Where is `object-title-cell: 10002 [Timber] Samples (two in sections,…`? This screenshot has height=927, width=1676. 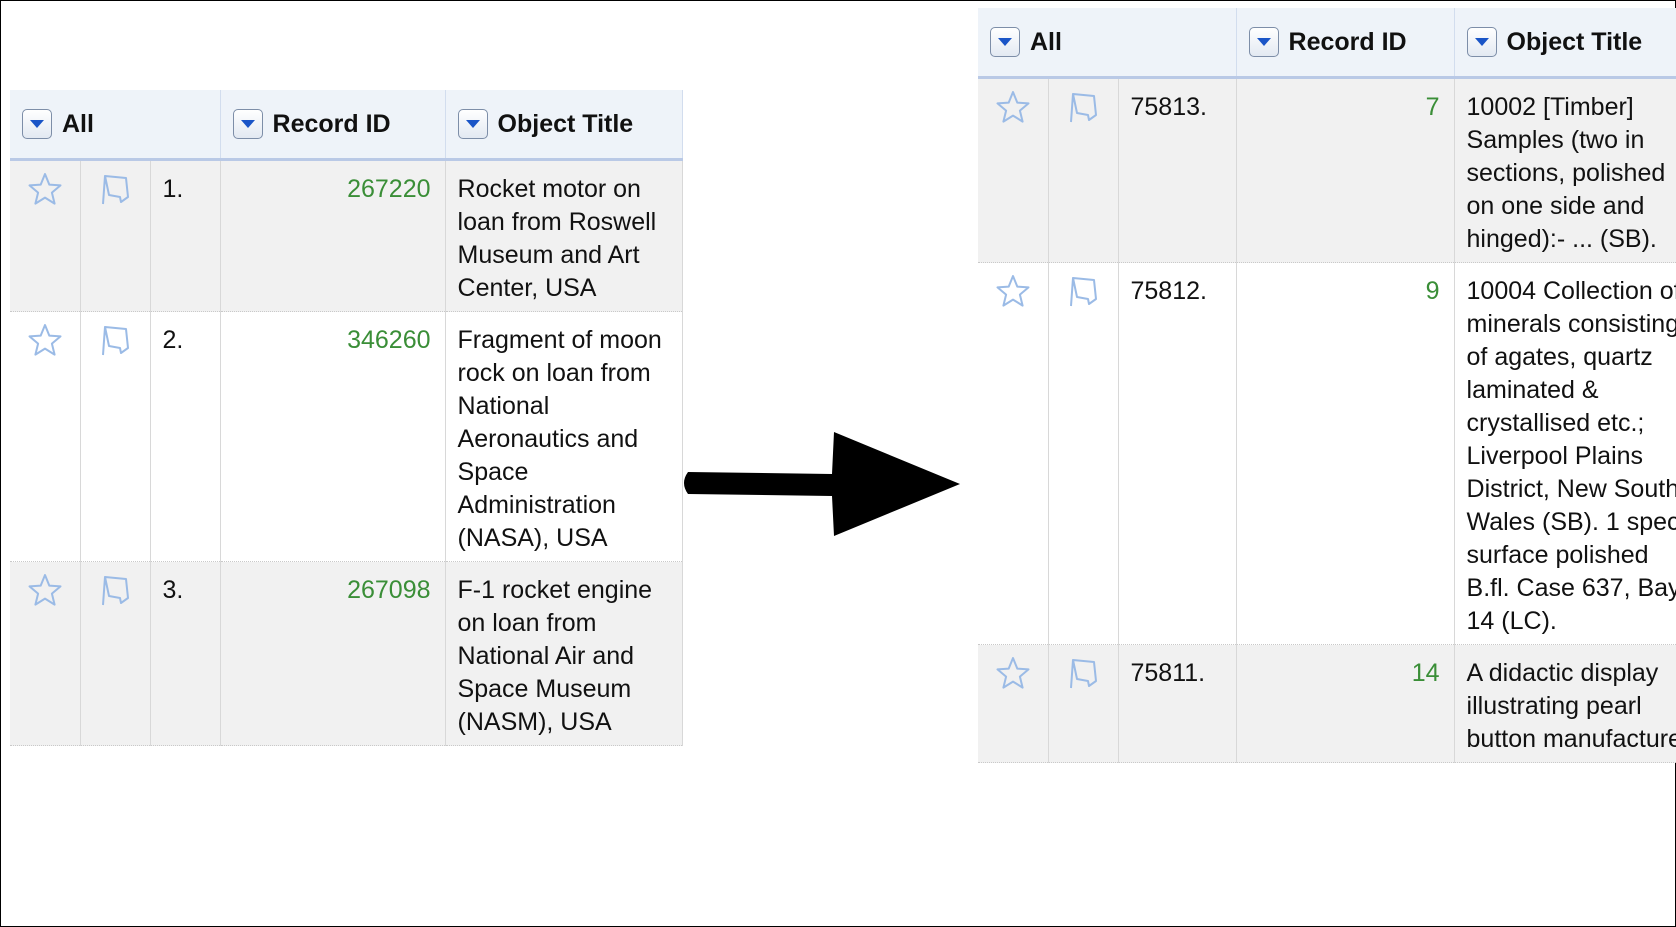
object-title-cell: 10002 [Timber] Samples (two in sections,… is located at coordinates (1565, 170).